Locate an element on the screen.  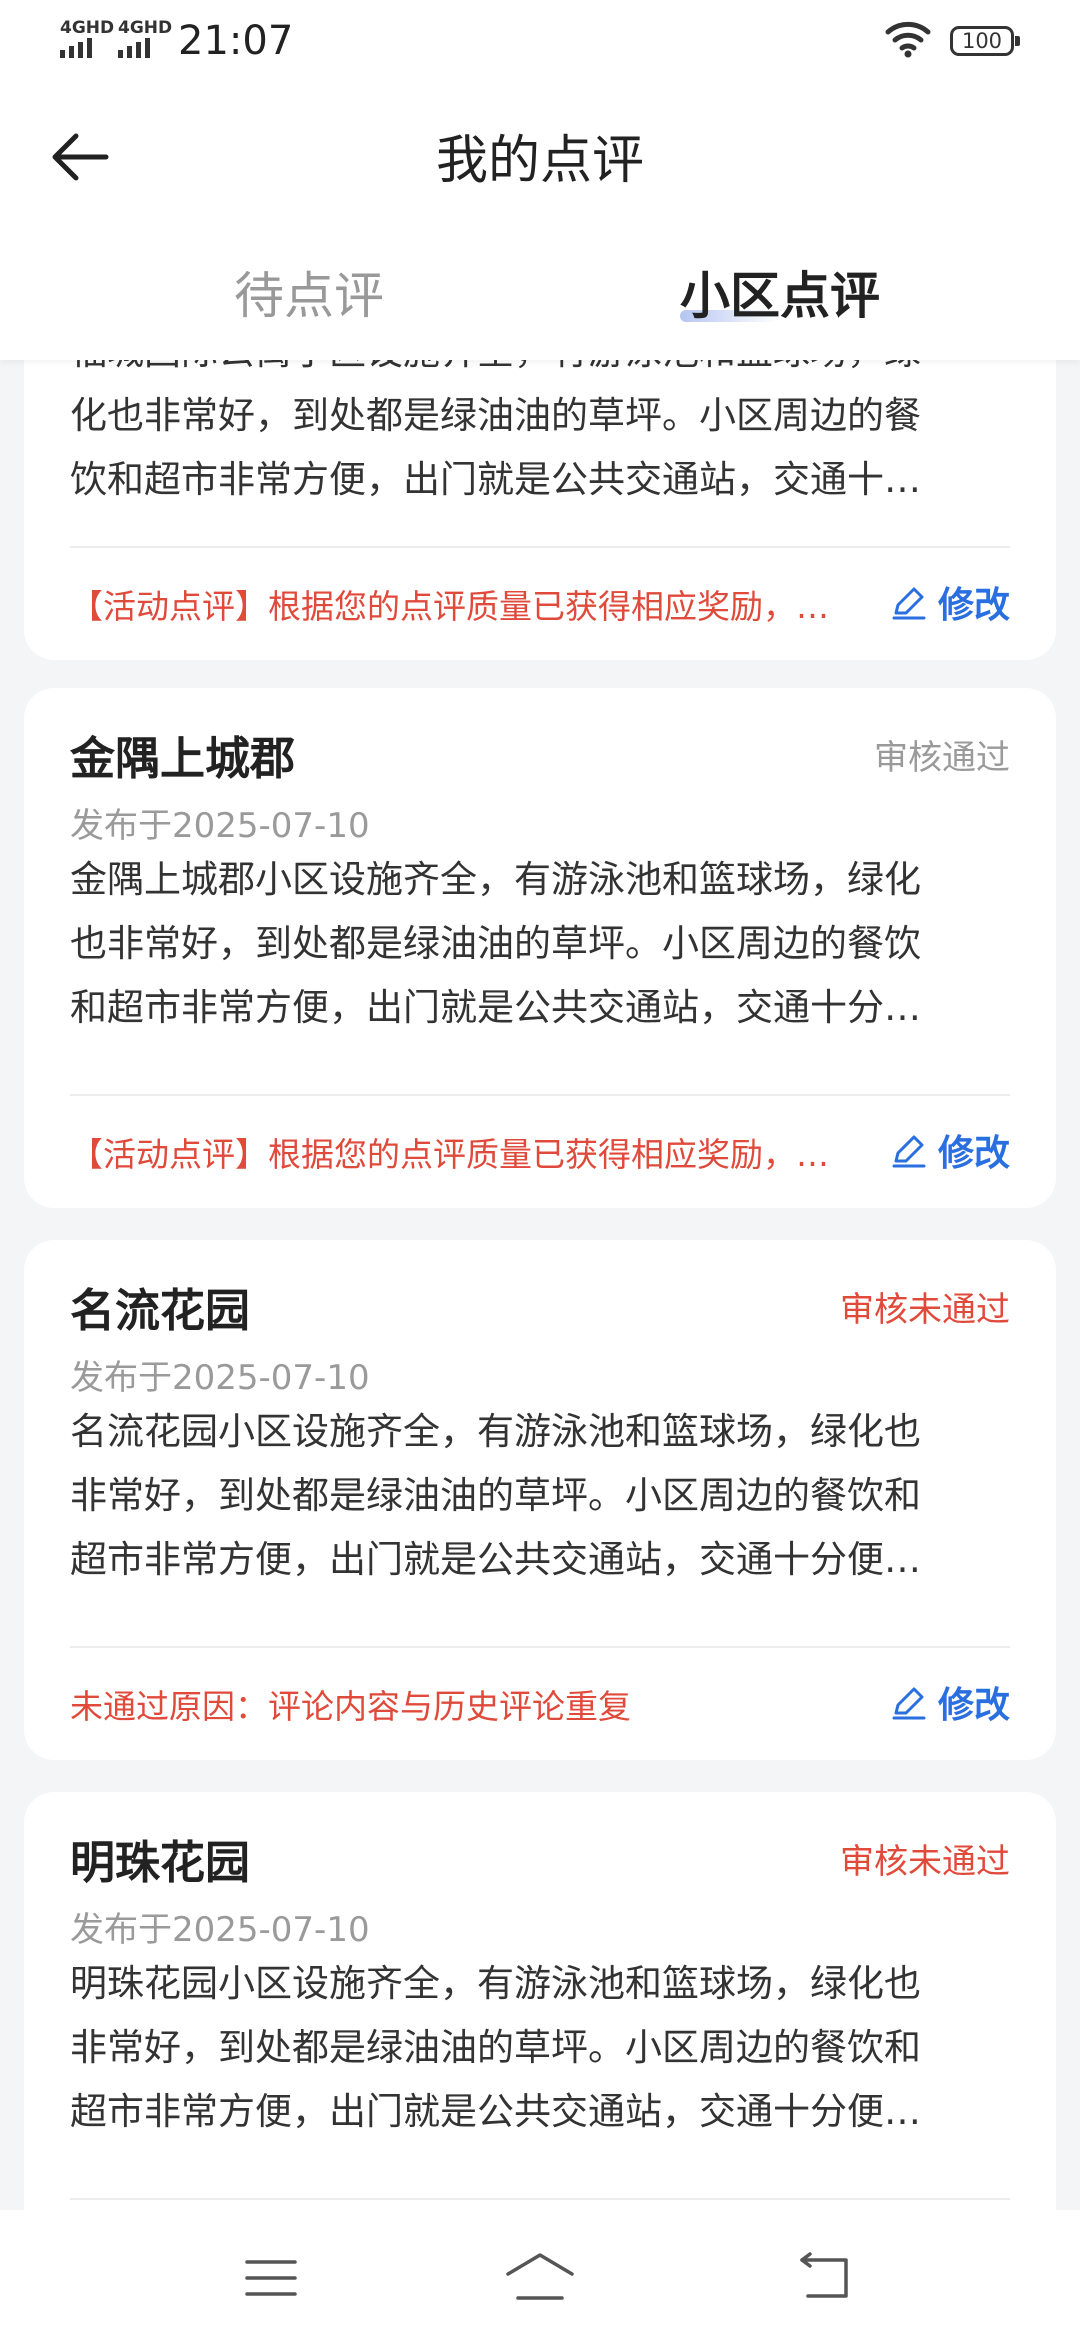
header: 我的点评 待点评 小区点评 is located at coordinates (540, 222).